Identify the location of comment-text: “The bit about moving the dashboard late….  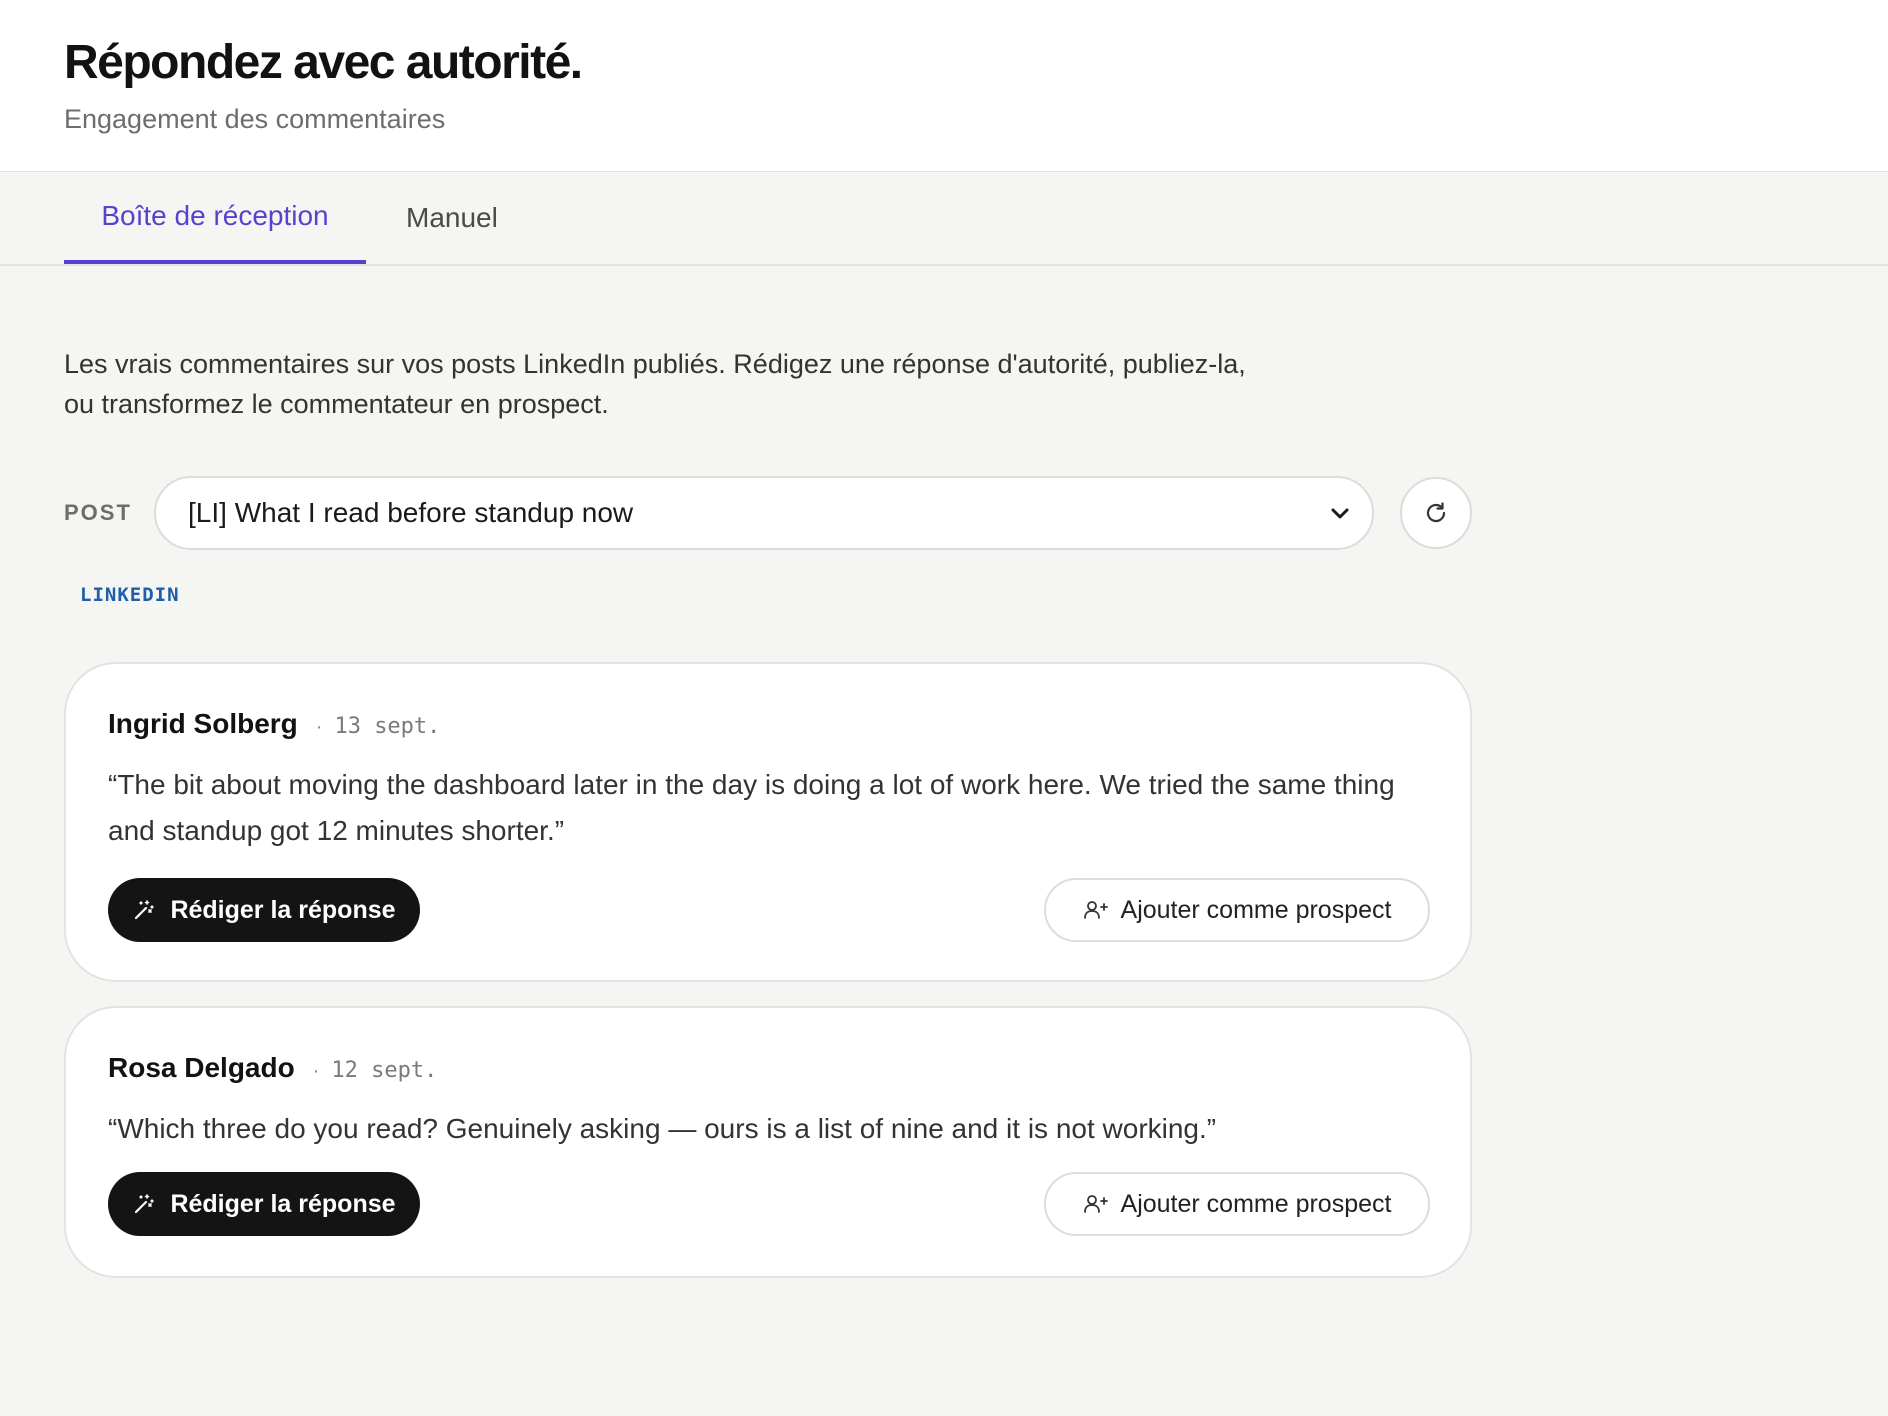
(751, 807).